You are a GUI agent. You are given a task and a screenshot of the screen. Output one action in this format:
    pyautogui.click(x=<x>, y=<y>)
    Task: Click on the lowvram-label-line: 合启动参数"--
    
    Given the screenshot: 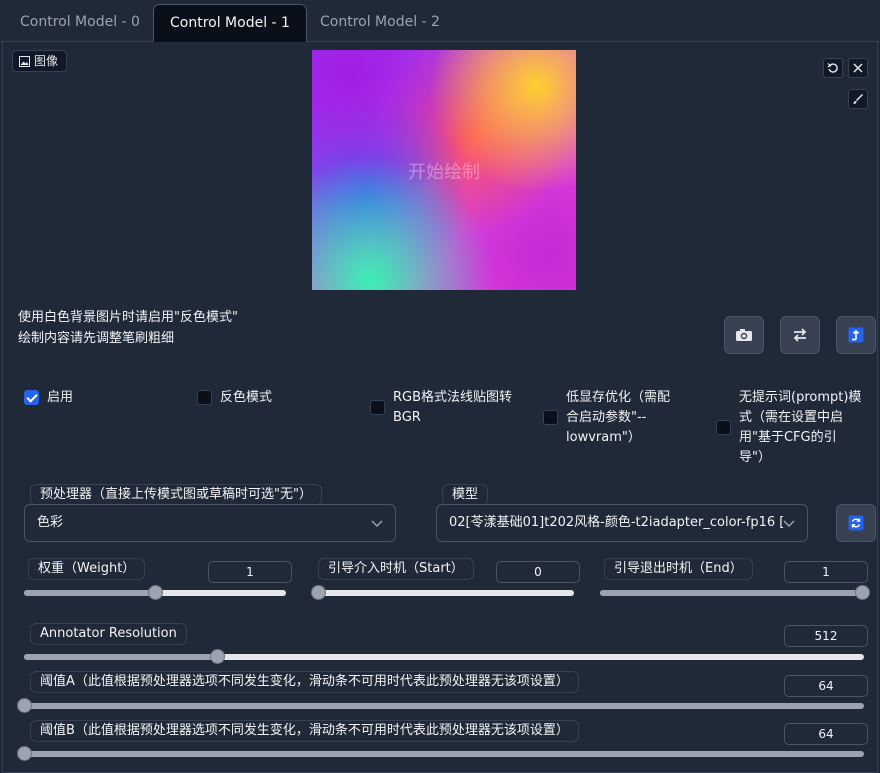 What is the action you would take?
    pyautogui.click(x=606, y=417)
    